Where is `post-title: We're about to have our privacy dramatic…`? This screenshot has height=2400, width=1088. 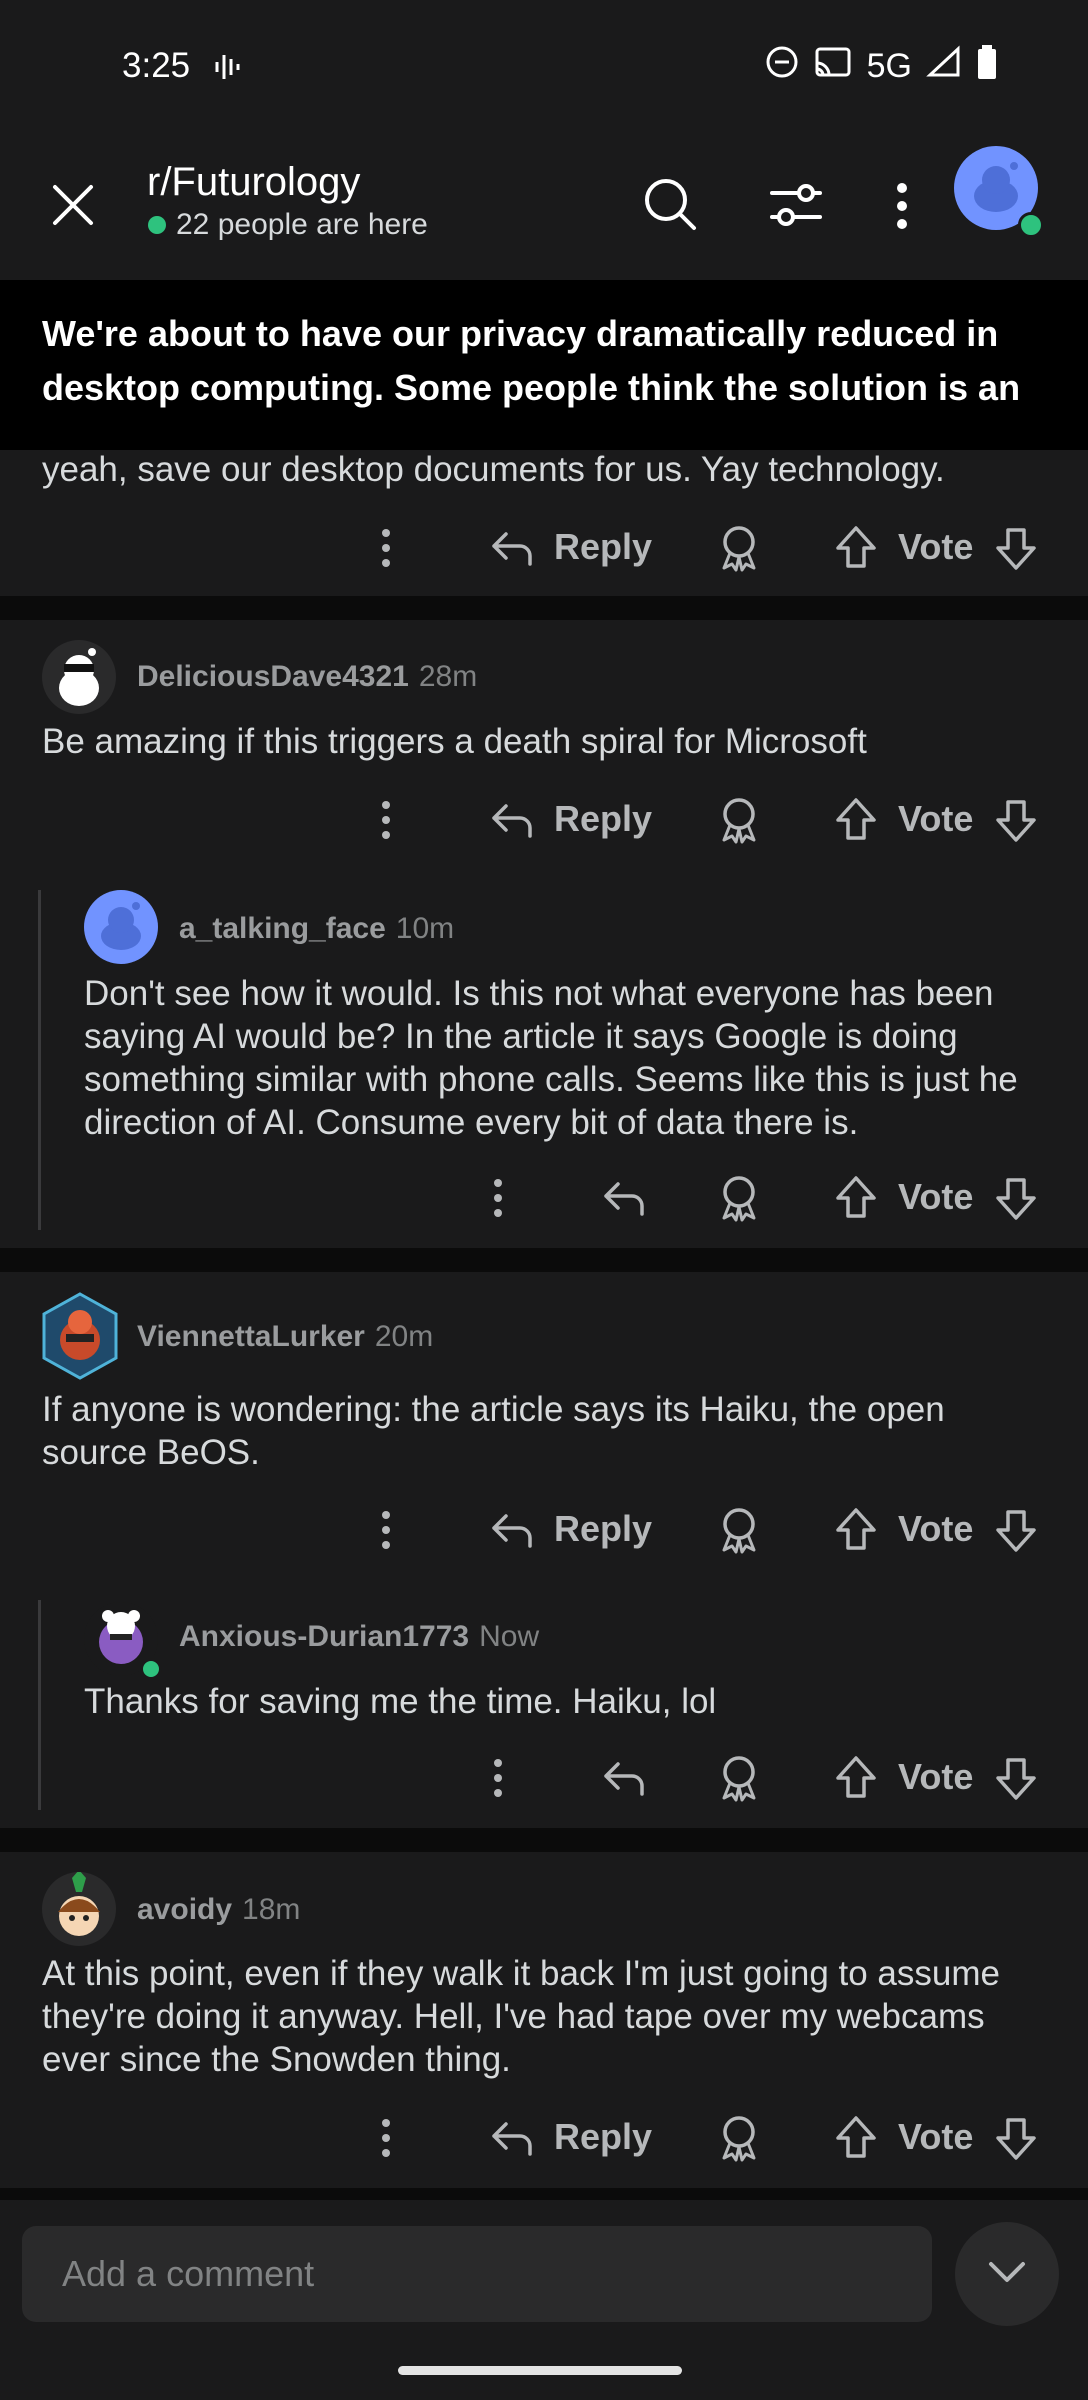
post-title: We're about to have our privacy dramatic… is located at coordinates (531, 360).